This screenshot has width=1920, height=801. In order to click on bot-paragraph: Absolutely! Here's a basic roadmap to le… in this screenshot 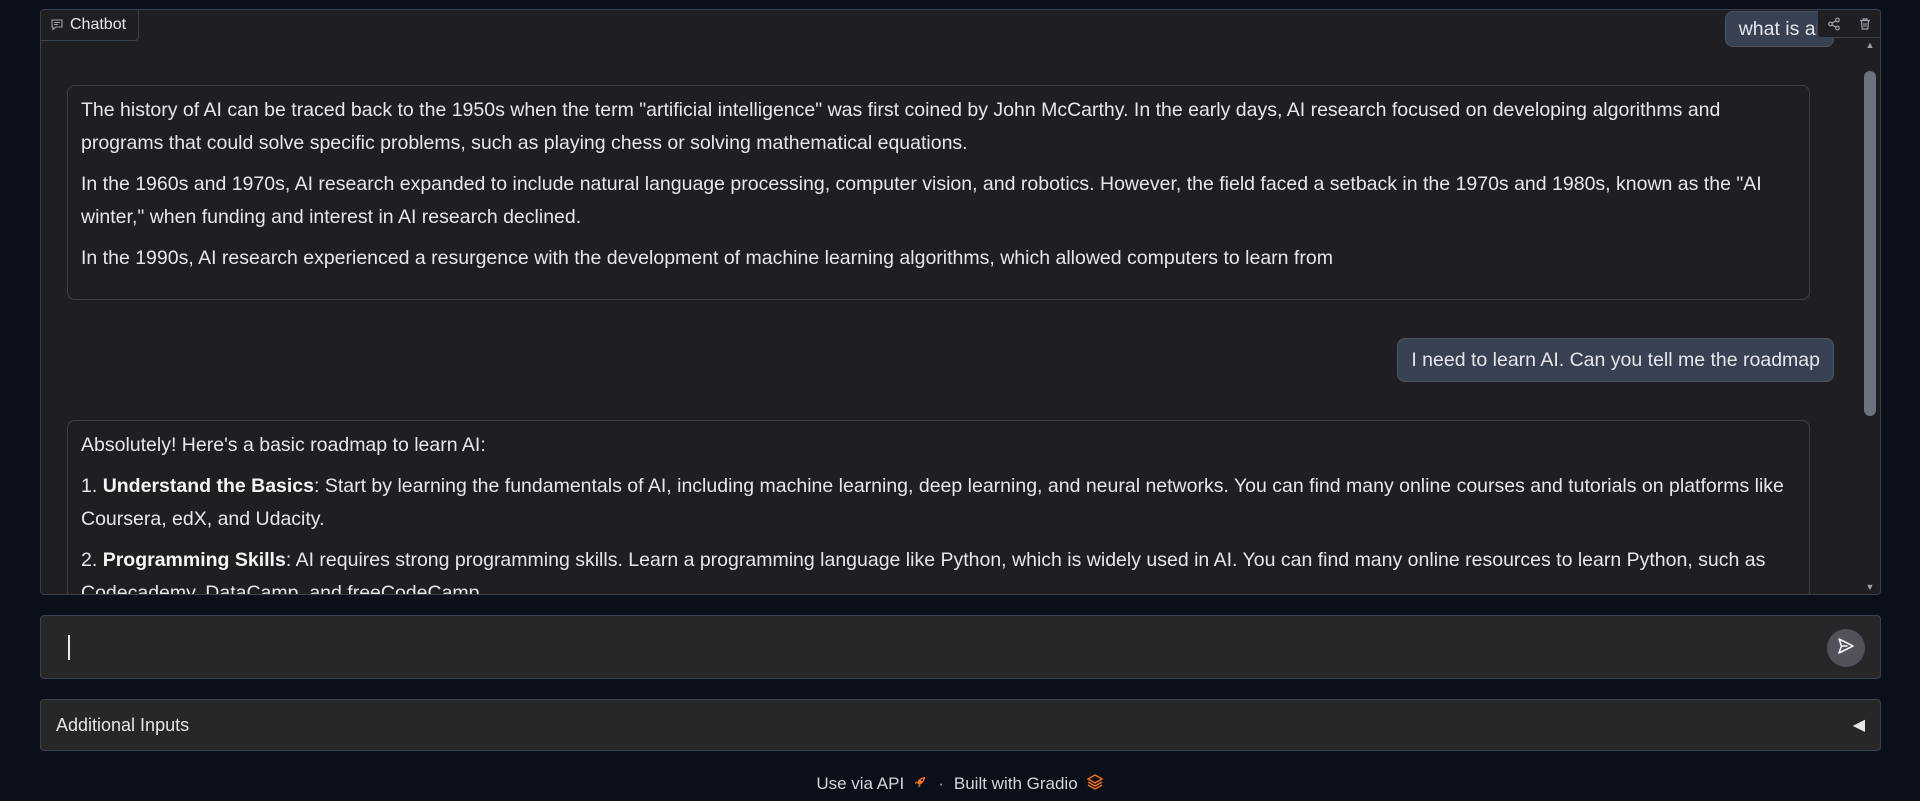, I will do `click(283, 445)`.